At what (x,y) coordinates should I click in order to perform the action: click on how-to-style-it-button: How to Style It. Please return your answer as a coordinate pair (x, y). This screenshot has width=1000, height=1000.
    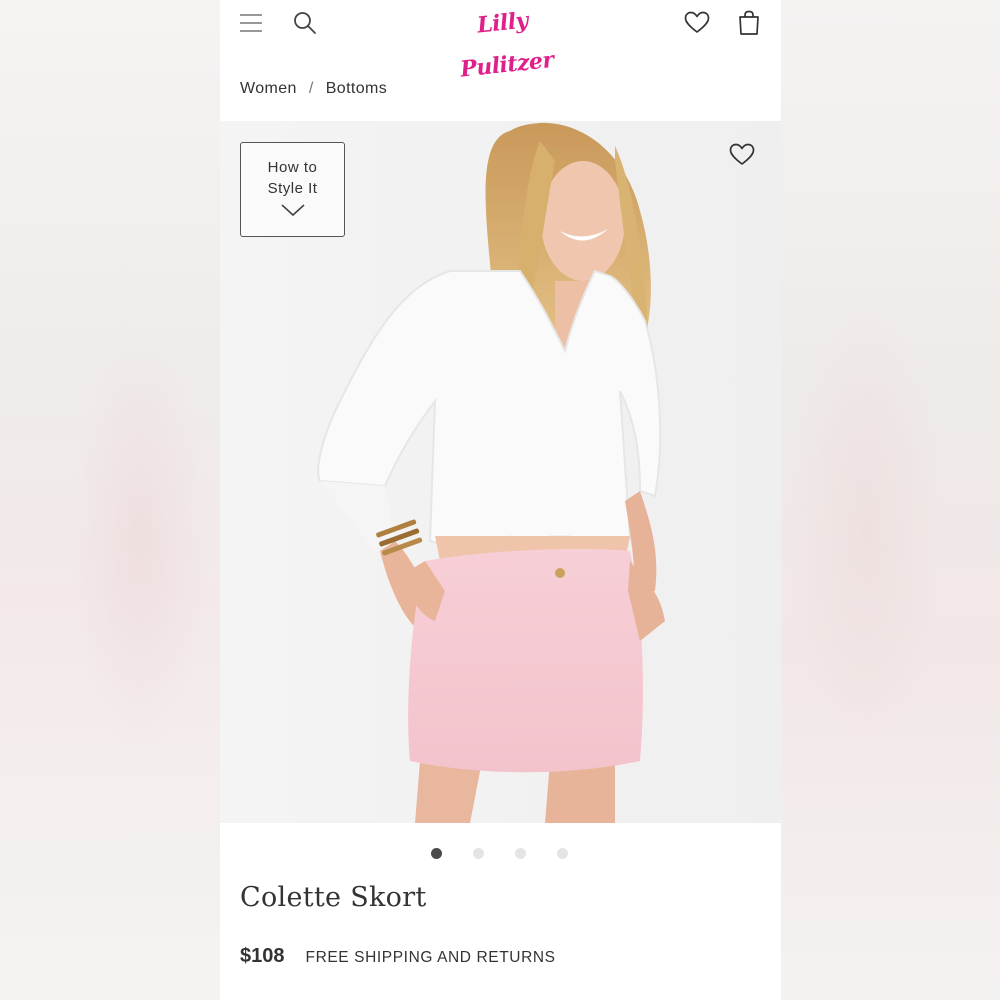
    Looking at the image, I should click on (292, 189).